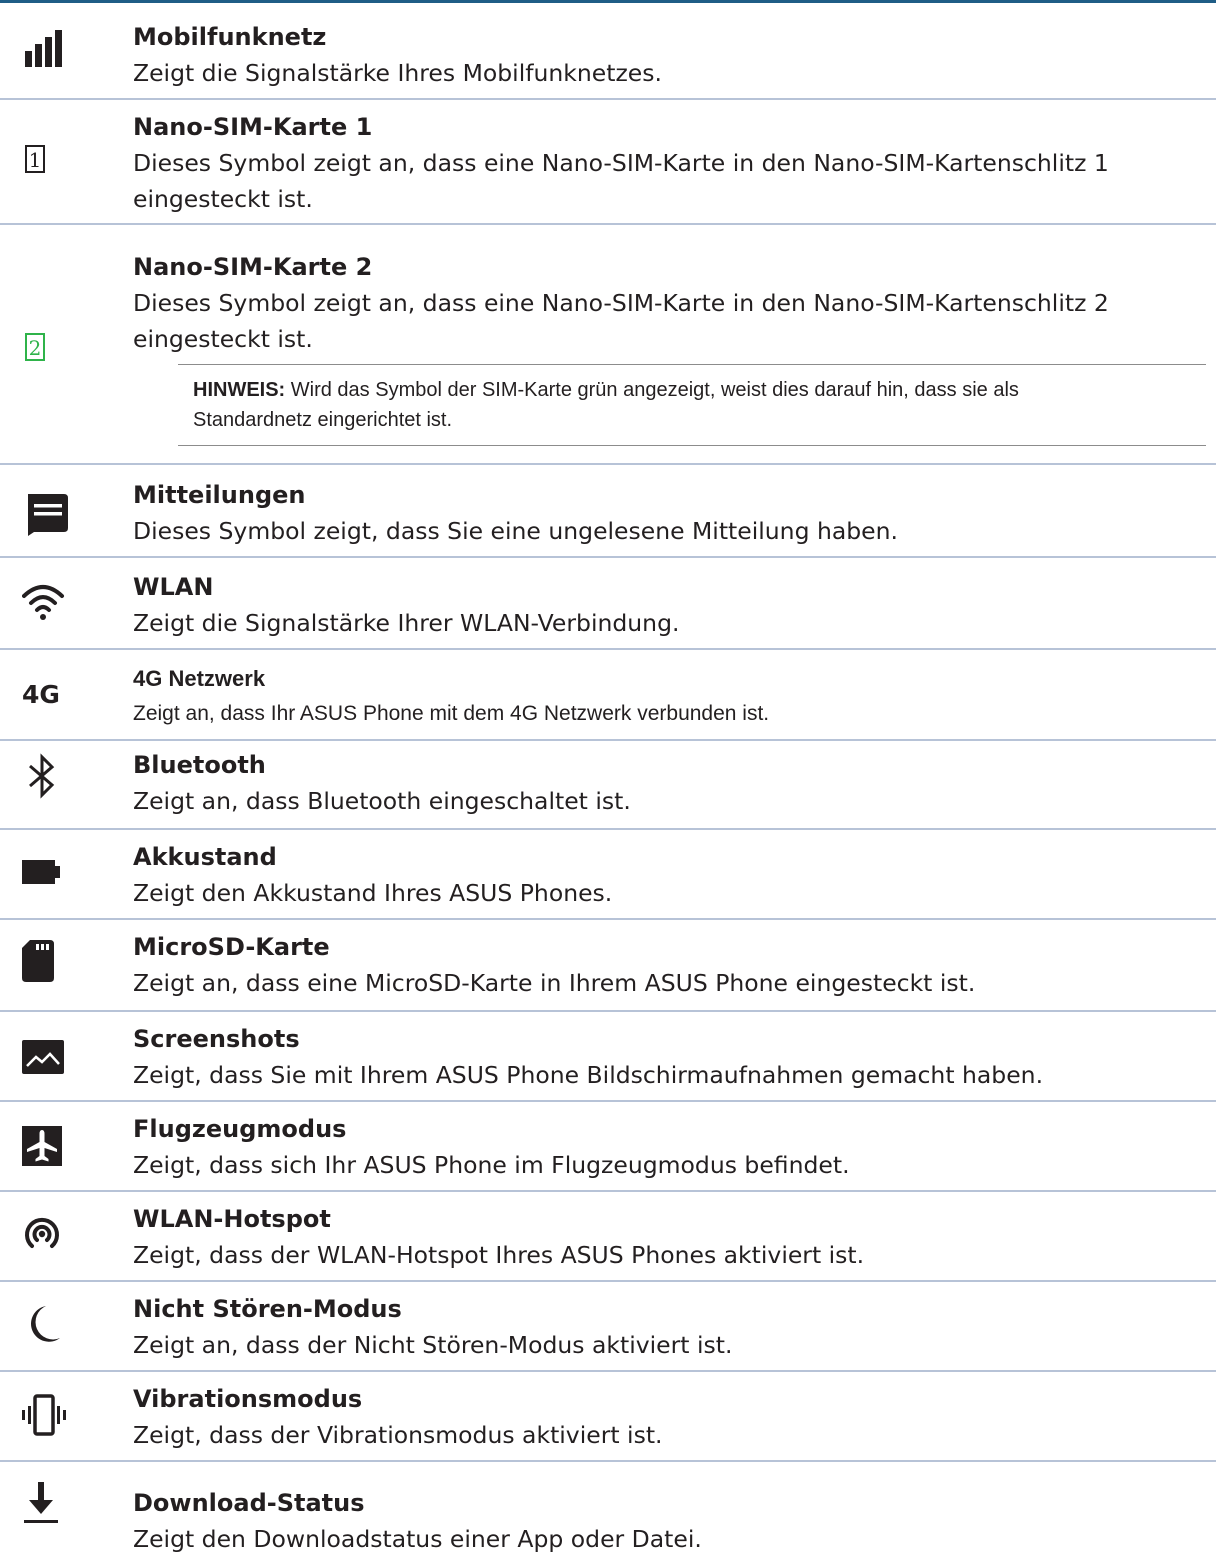 The image size is (1216, 1560). What do you see at coordinates (323, 420) in the screenshot?
I see `note-body-line2: Standardnetz eingerichtet ist.` at bounding box center [323, 420].